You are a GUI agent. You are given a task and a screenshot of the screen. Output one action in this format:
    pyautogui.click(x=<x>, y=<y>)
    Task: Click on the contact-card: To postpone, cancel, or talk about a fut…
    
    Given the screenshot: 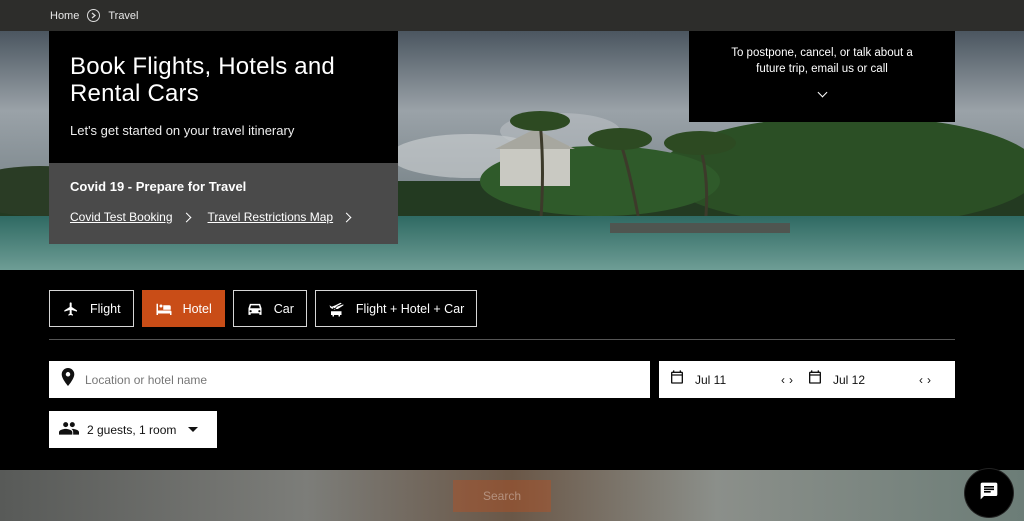 What is the action you would take?
    pyautogui.click(x=822, y=76)
    